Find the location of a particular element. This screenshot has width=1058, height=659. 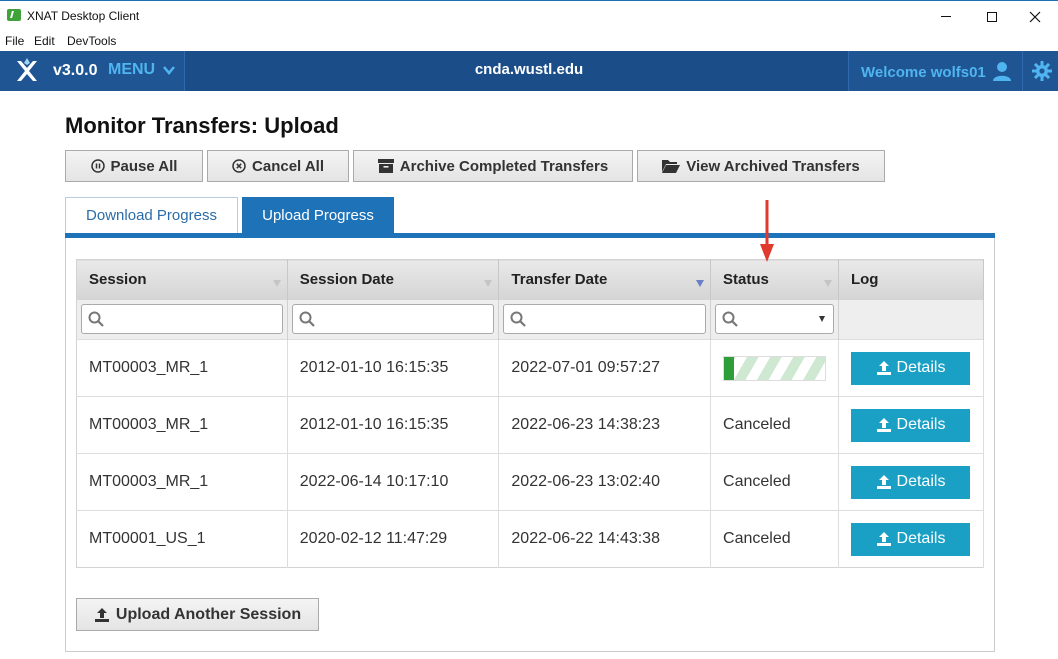

cancel-circle-icon is located at coordinates (239, 166).